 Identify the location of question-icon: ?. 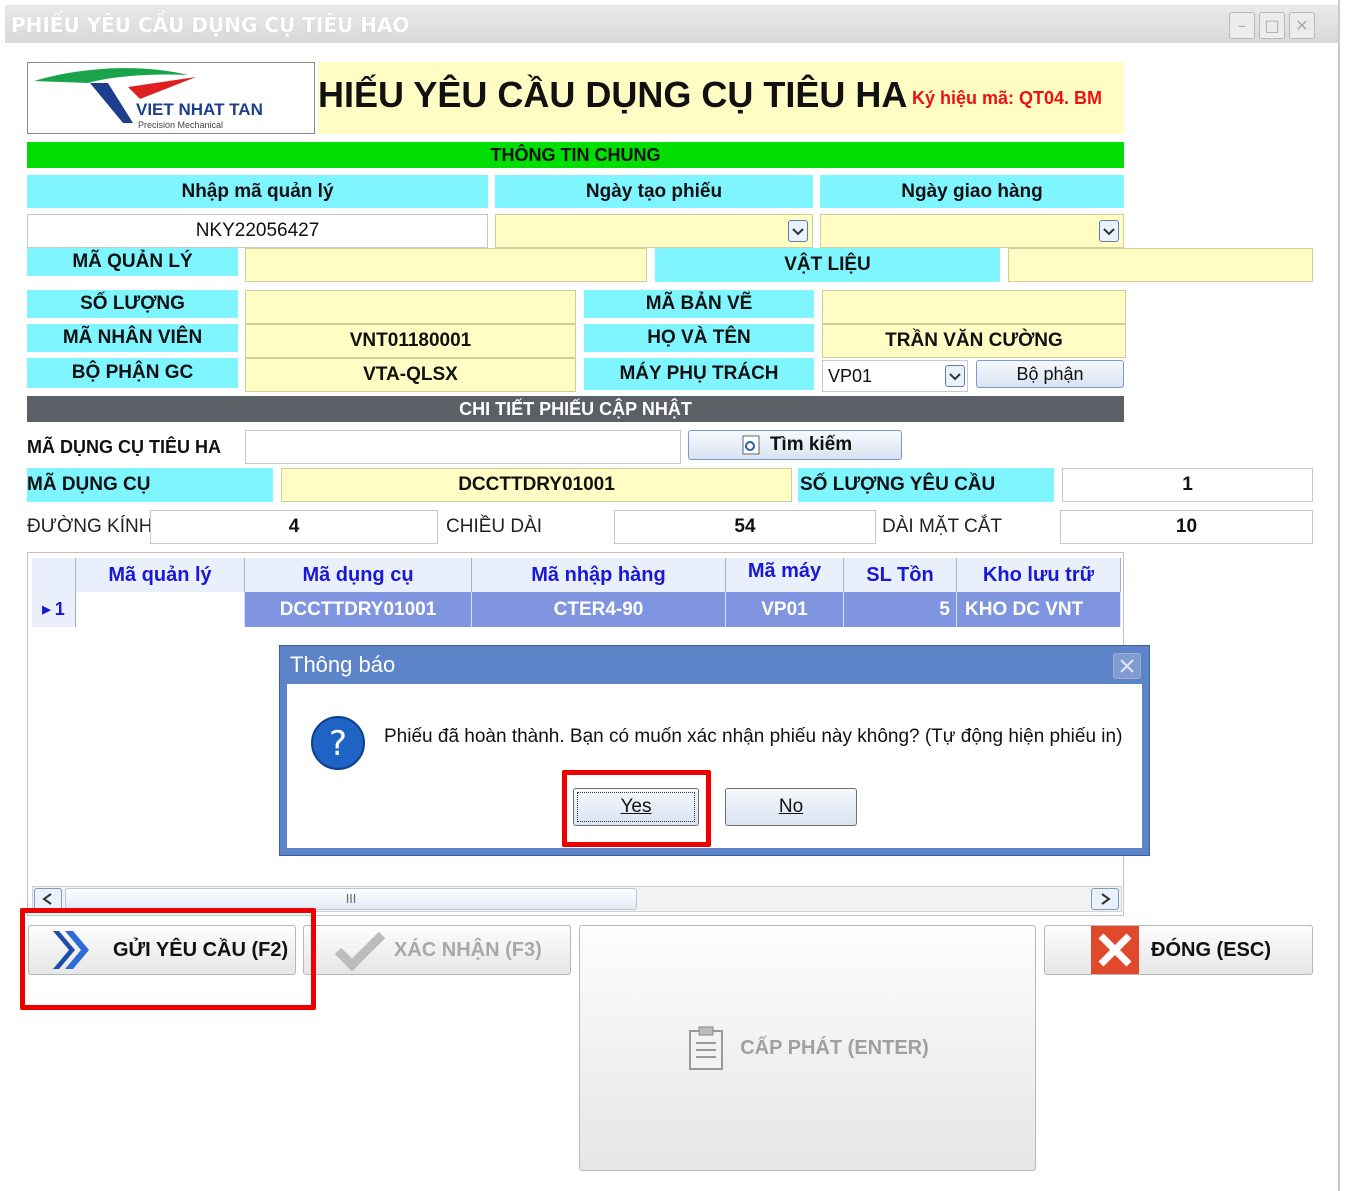
(338, 743).